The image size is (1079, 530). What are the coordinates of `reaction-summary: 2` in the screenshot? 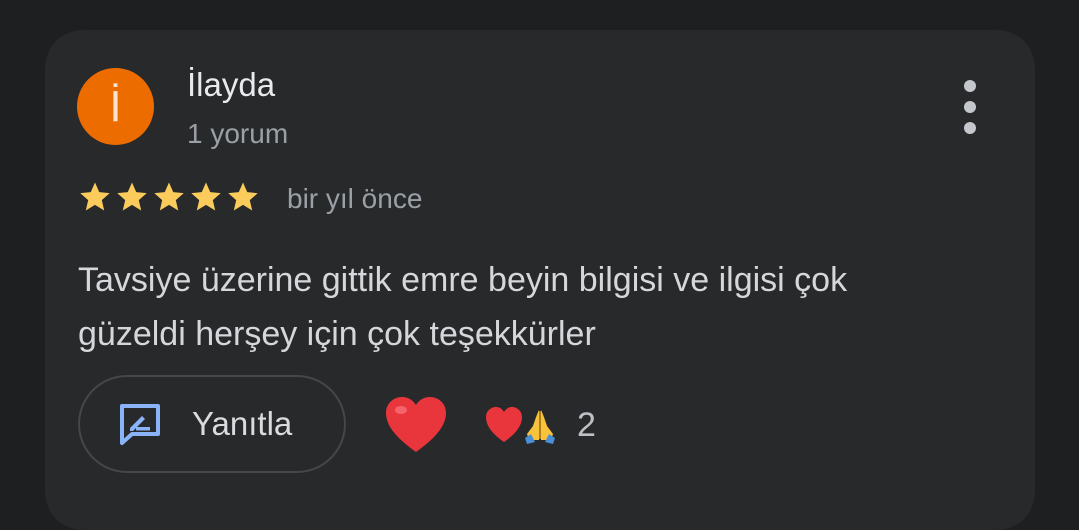 It's located at (539, 425).